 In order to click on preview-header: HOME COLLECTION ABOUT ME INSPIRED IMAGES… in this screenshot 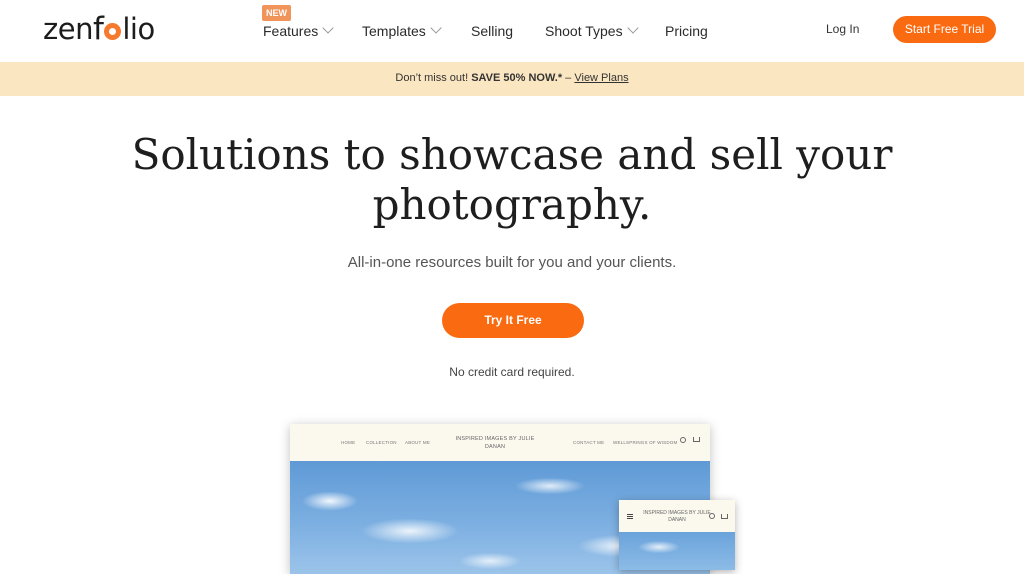, I will do `click(500, 442)`.